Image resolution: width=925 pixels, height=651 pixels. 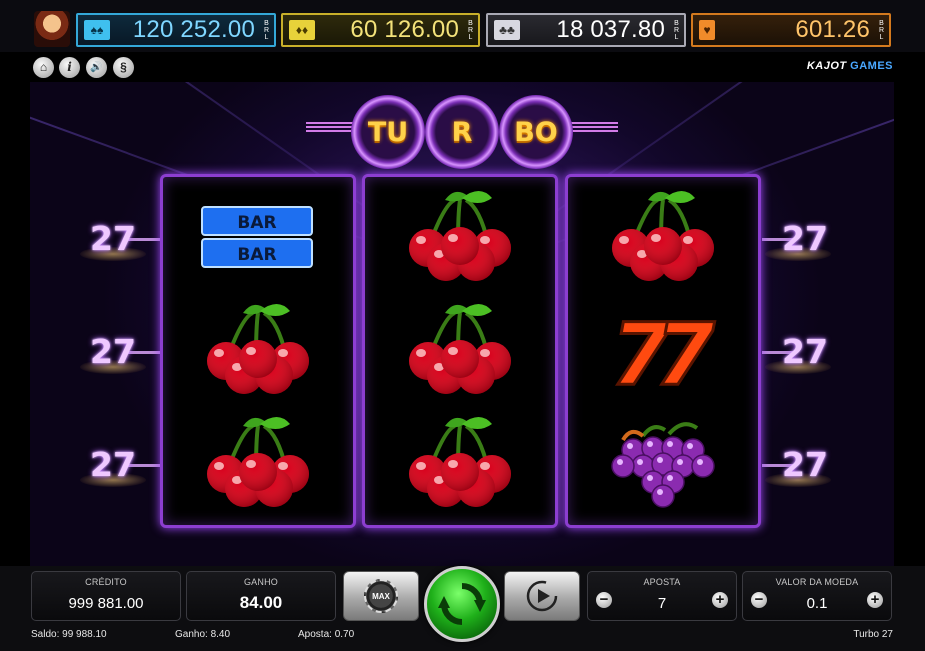 I want to click on game-logo: TU R BO, so click(x=462, y=130).